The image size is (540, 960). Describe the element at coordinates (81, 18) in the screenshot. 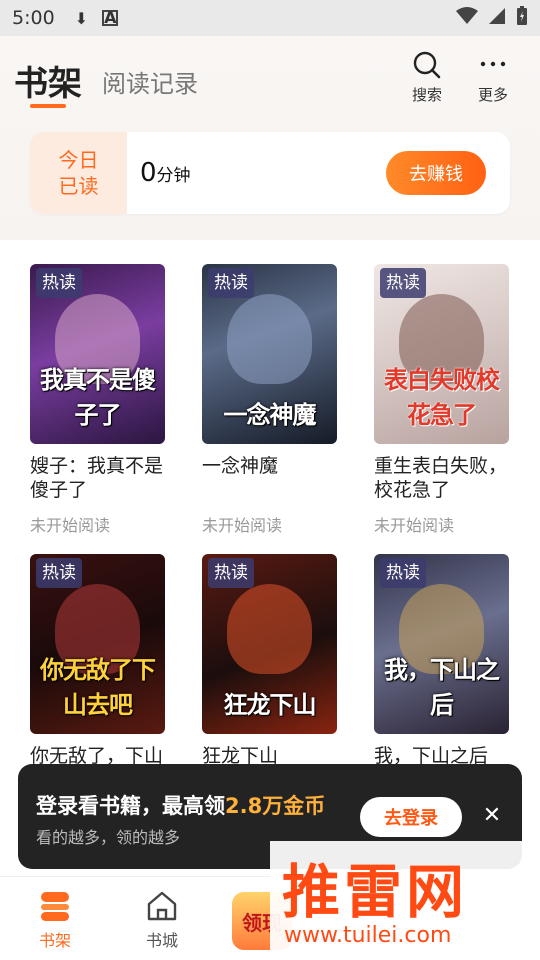

I see `download-icon: ⬇` at that location.